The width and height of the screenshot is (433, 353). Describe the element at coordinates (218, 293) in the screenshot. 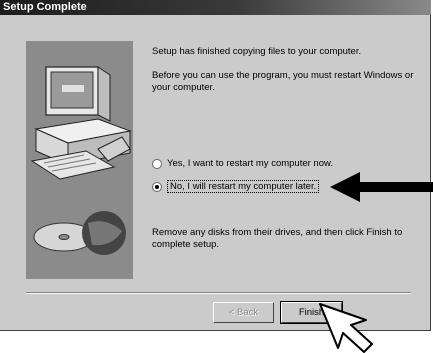

I see `button-separator` at that location.